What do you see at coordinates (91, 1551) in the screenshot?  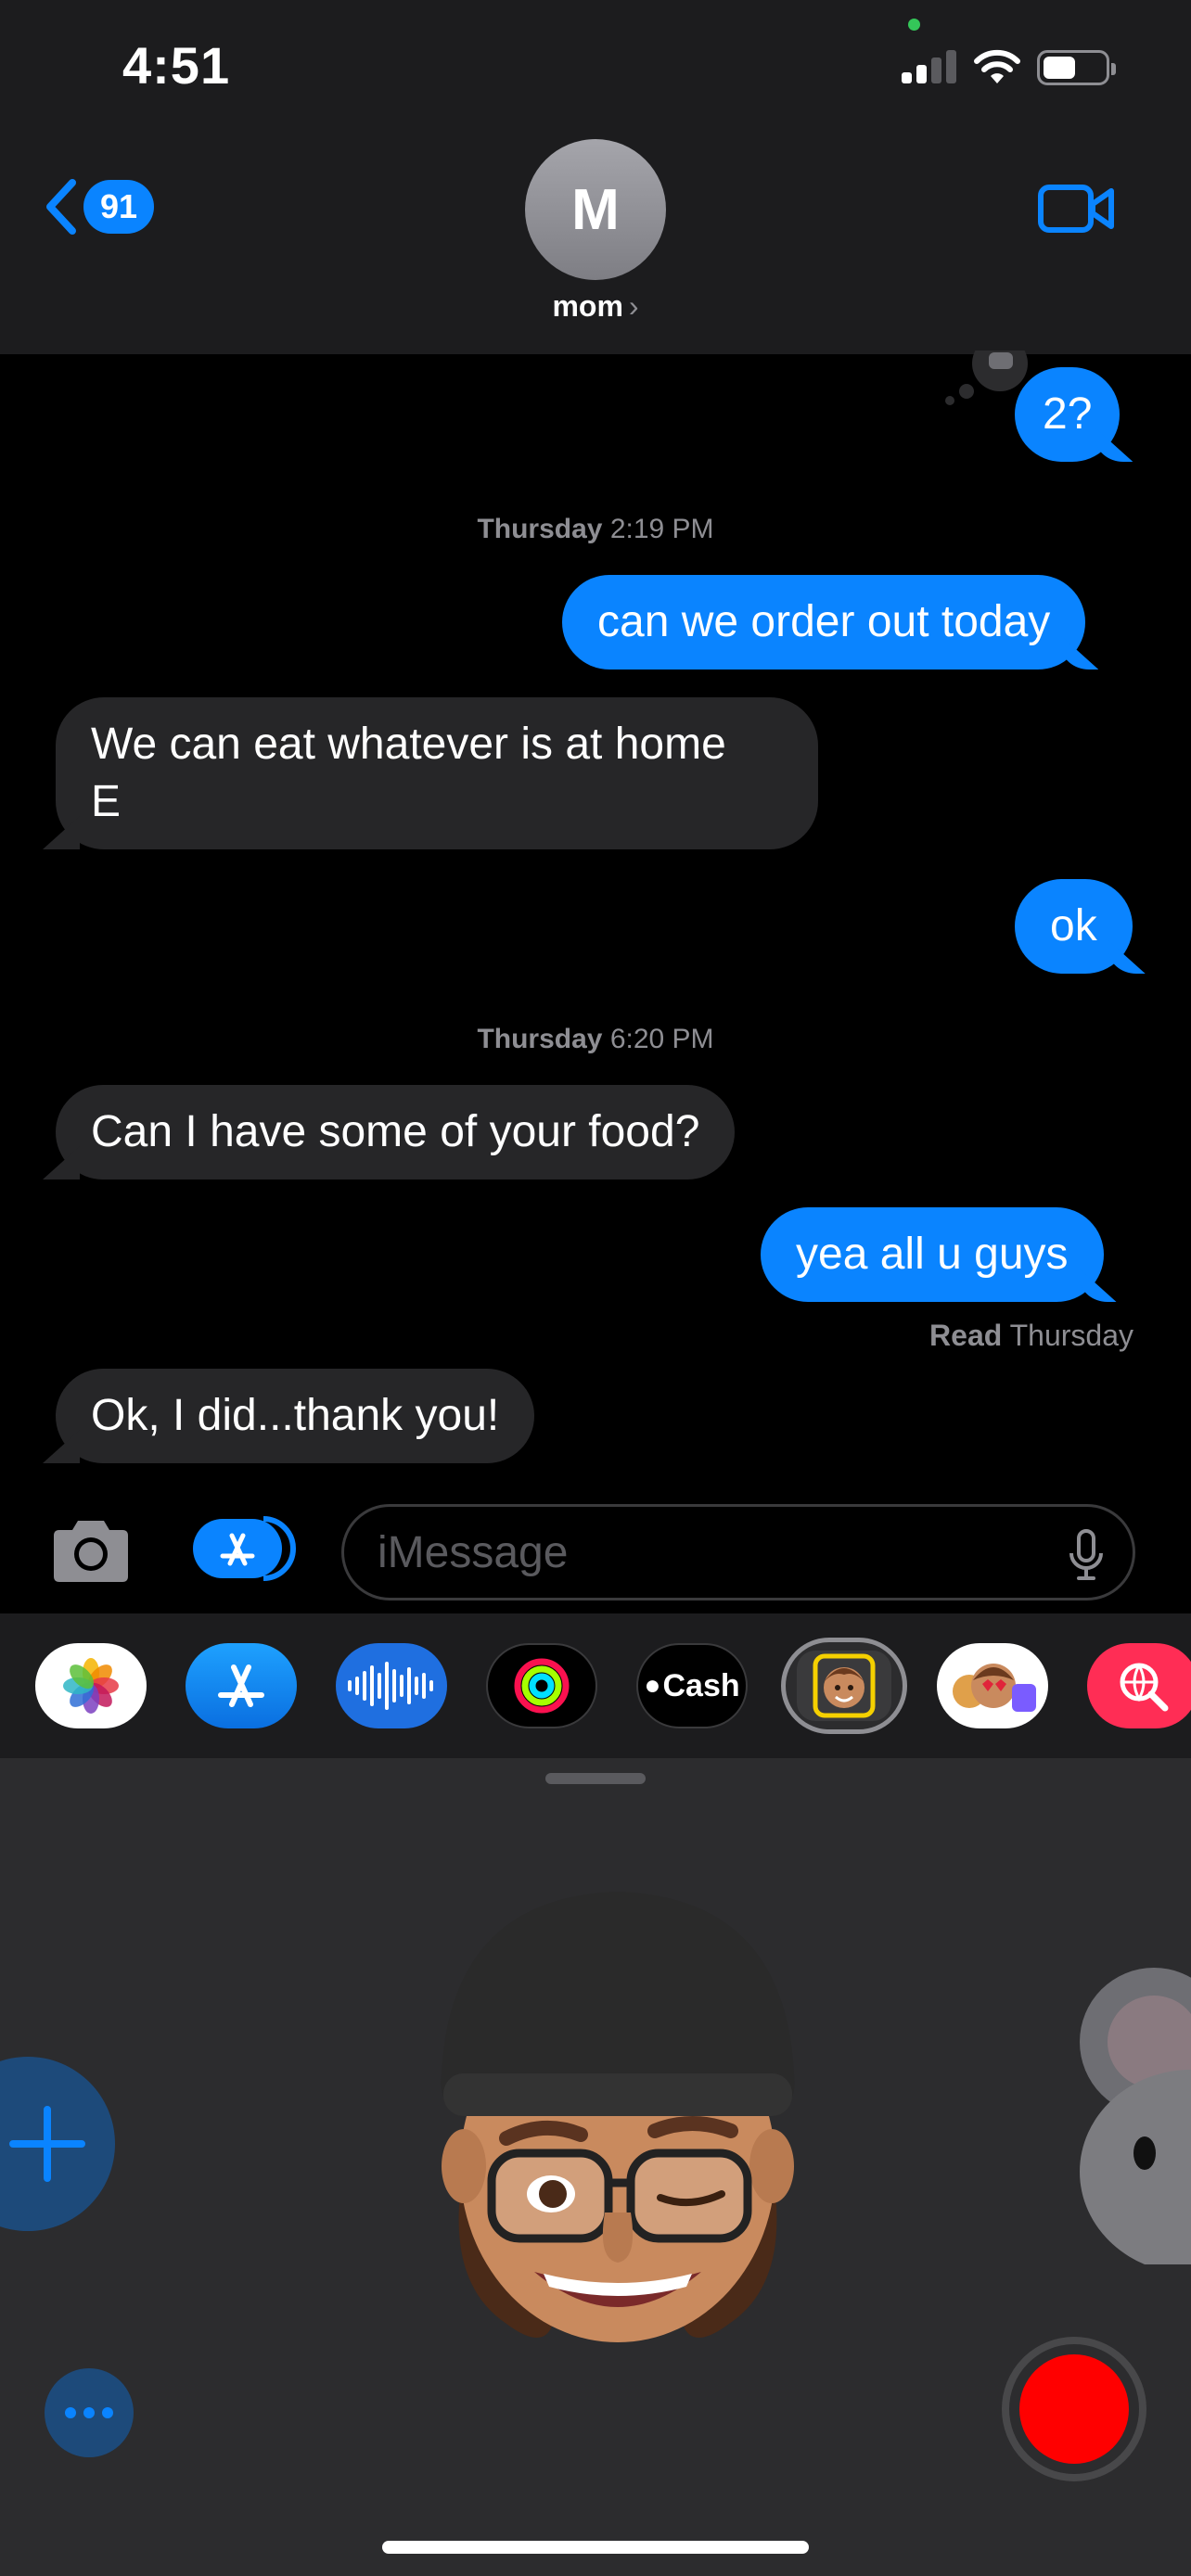 I see `camera-button` at bounding box center [91, 1551].